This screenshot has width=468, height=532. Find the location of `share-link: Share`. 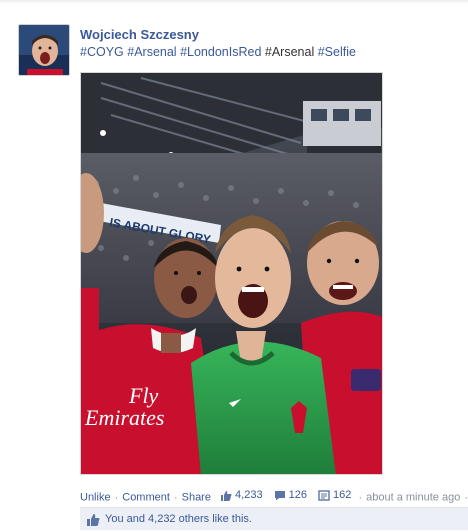

share-link: Share is located at coordinates (196, 498).